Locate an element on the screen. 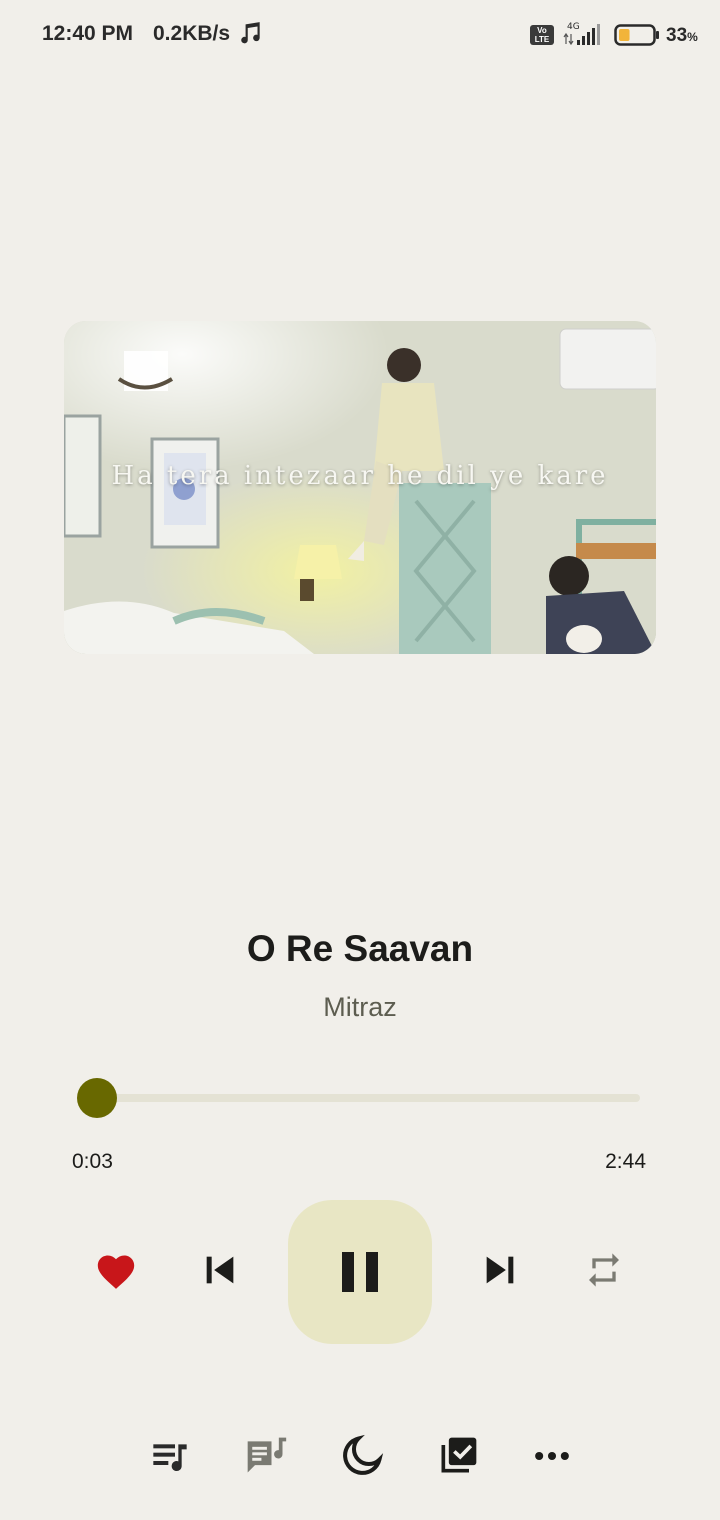 The width and height of the screenshot is (720, 1520). queue-music-icon is located at coordinates (170, 1458).